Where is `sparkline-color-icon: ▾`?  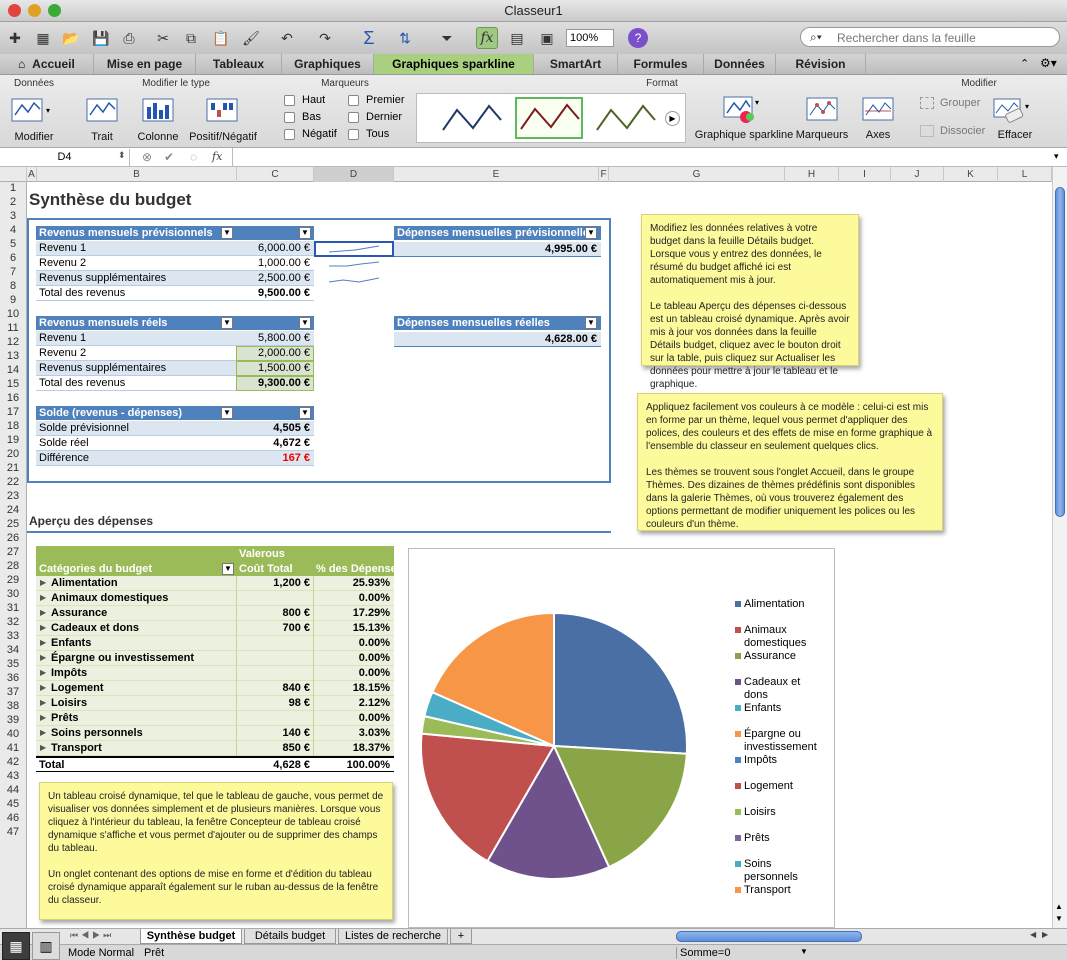 sparkline-color-icon: ▾ is located at coordinates (742, 110).